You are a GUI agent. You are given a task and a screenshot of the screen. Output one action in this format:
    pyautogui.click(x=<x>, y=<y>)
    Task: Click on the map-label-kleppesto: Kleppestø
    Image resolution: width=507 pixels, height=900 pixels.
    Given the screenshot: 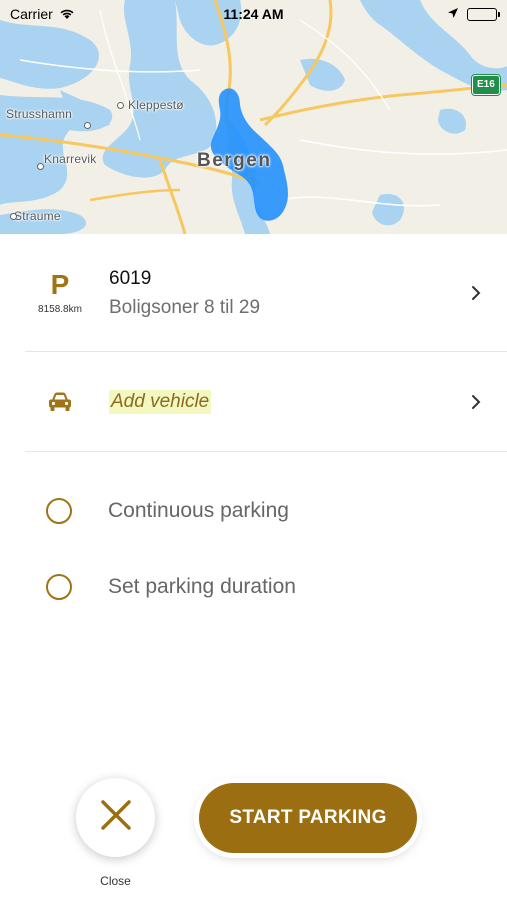 What is the action you would take?
    pyautogui.click(x=156, y=105)
    